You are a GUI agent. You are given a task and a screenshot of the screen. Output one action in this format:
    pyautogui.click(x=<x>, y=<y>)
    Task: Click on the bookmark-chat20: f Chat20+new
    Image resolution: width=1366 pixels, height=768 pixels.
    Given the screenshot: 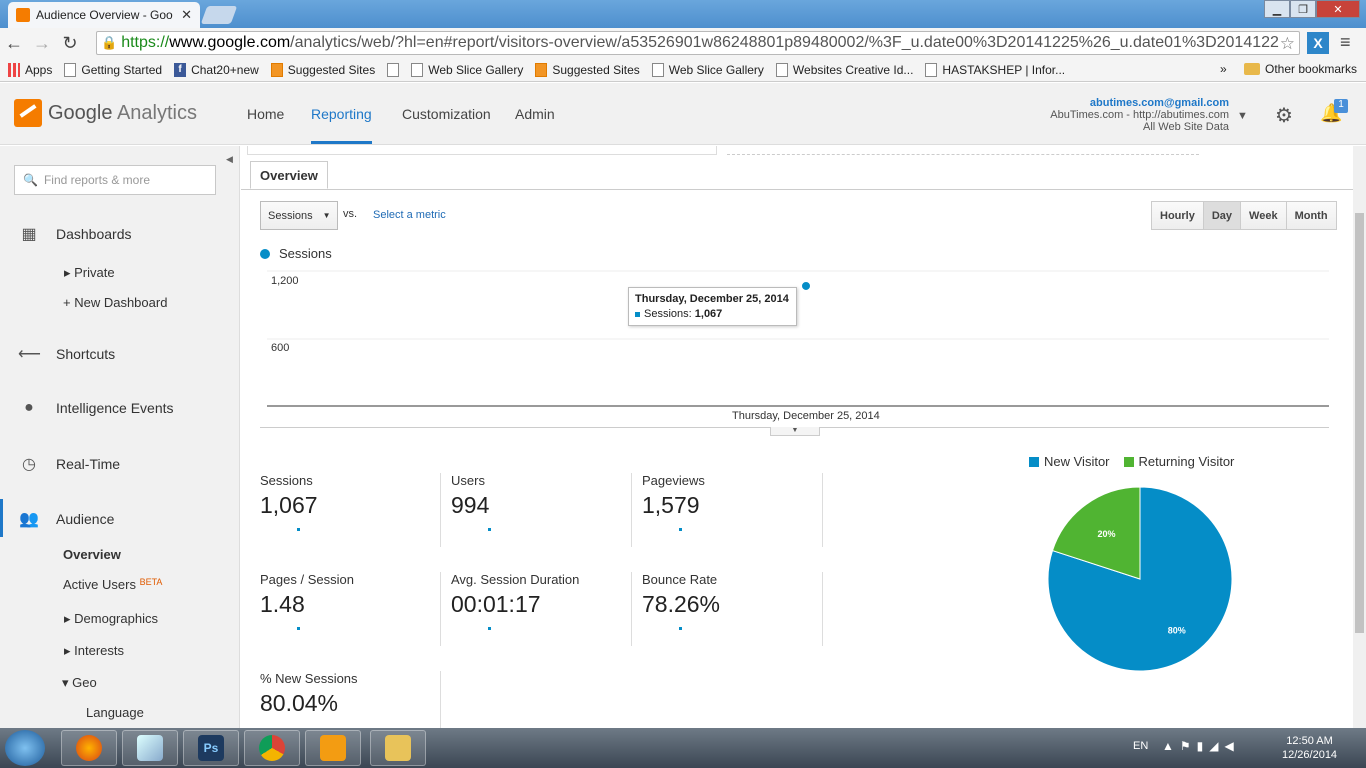 What is the action you would take?
    pyautogui.click(x=216, y=69)
    